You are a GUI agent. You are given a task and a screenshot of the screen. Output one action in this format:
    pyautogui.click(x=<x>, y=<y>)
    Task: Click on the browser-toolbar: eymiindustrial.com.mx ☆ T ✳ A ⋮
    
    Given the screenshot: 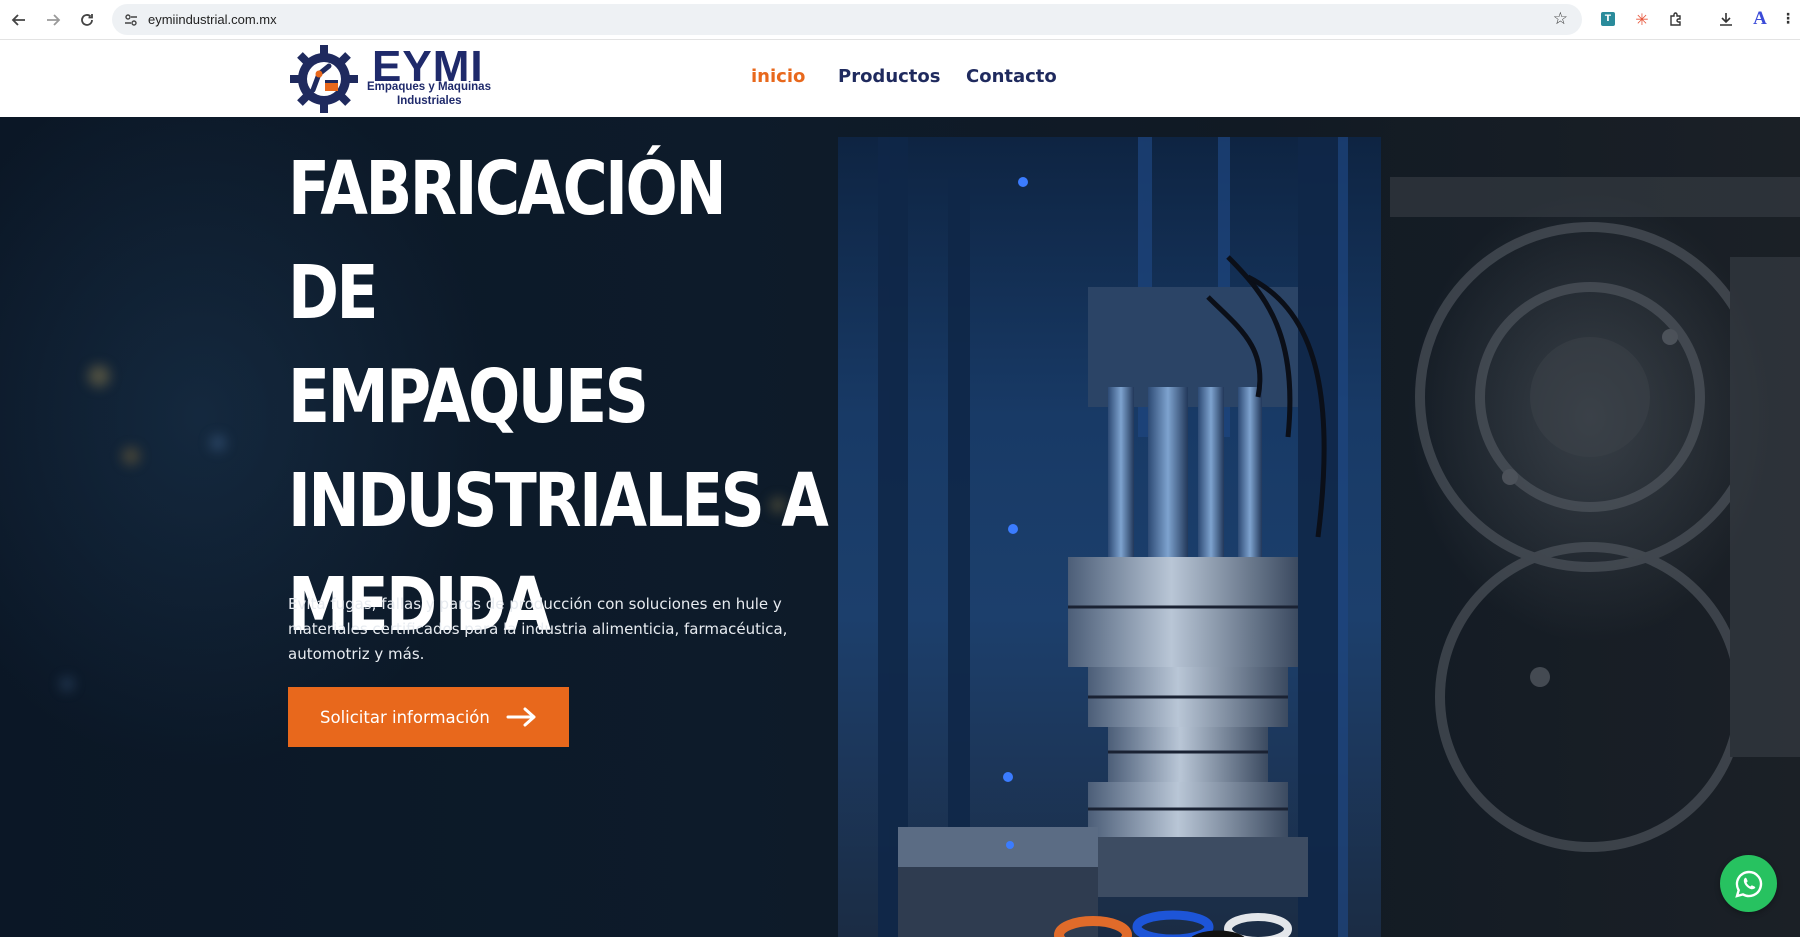 What is the action you would take?
    pyautogui.click(x=900, y=20)
    